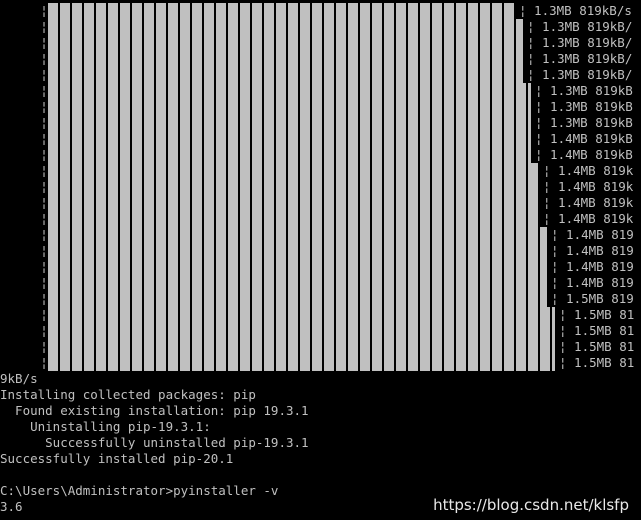 Image resolution: width=641 pixels, height=520 pixels. Describe the element at coordinates (128, 394) in the screenshot. I see `console-line: Installing collected packages: pip` at that location.